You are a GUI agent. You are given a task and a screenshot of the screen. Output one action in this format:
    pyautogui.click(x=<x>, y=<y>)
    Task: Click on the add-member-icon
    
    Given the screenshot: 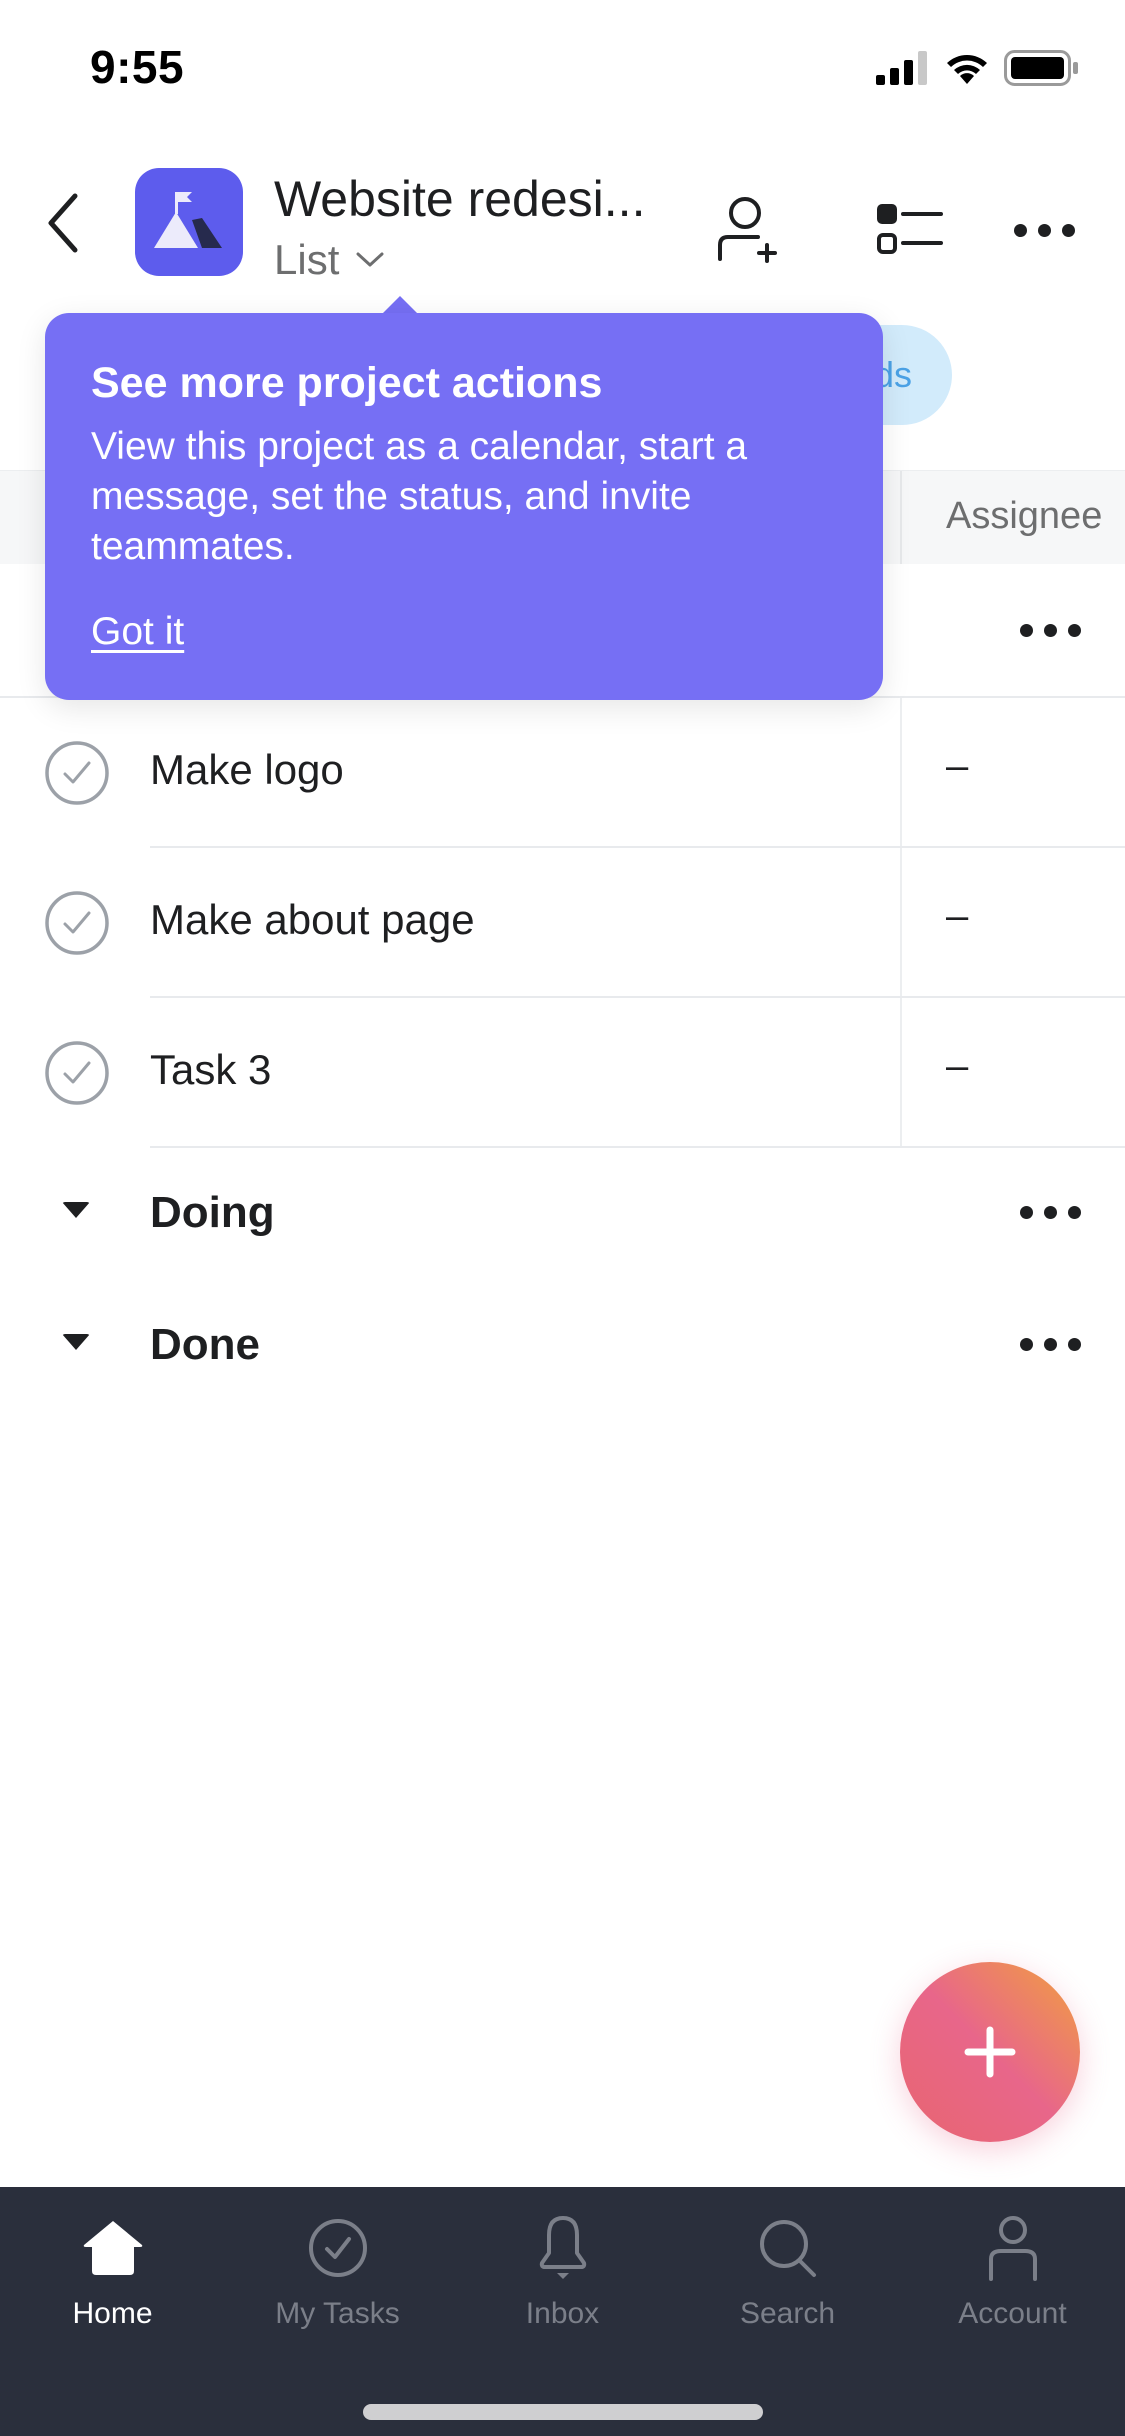 What is the action you would take?
    pyautogui.click(x=747, y=230)
    